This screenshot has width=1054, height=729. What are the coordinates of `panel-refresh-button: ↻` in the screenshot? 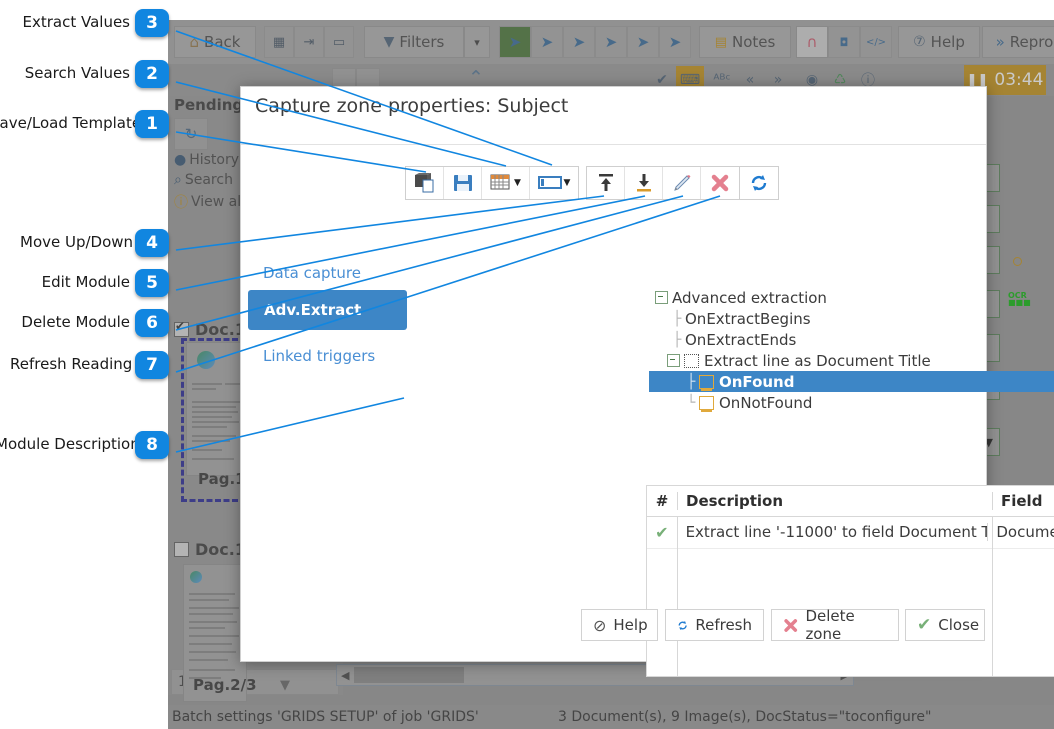 It's located at (191, 134).